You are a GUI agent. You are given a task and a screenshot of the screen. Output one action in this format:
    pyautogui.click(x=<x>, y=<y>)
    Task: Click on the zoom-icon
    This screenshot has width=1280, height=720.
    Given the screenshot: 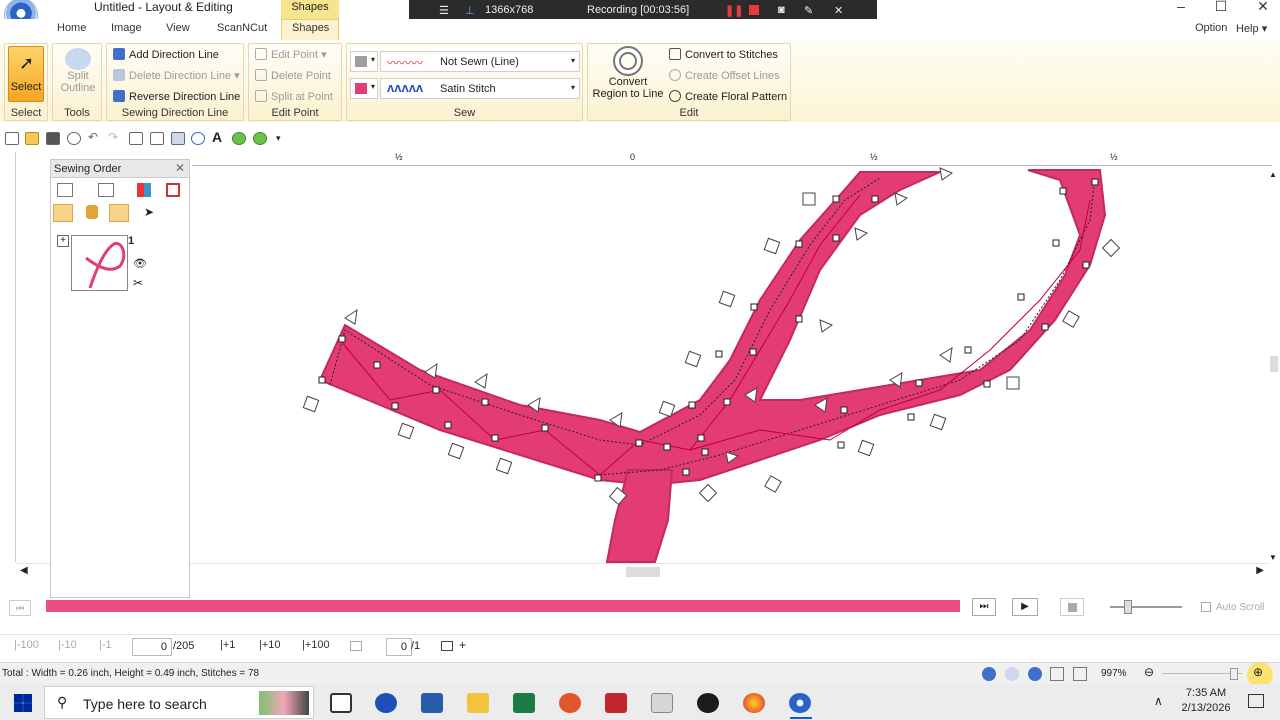 What is the action you would take?
    pyautogui.click(x=74, y=138)
    